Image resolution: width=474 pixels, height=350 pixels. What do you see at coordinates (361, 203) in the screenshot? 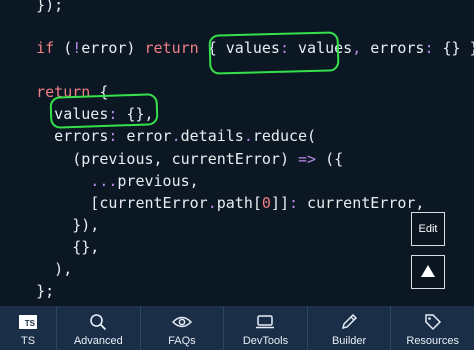
I see `code-token: currentError,` at bounding box center [361, 203].